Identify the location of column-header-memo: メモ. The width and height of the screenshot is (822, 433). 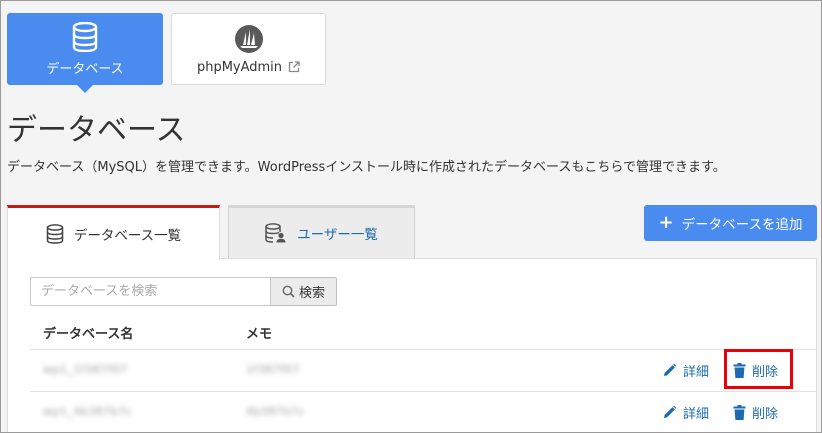
(259, 334).